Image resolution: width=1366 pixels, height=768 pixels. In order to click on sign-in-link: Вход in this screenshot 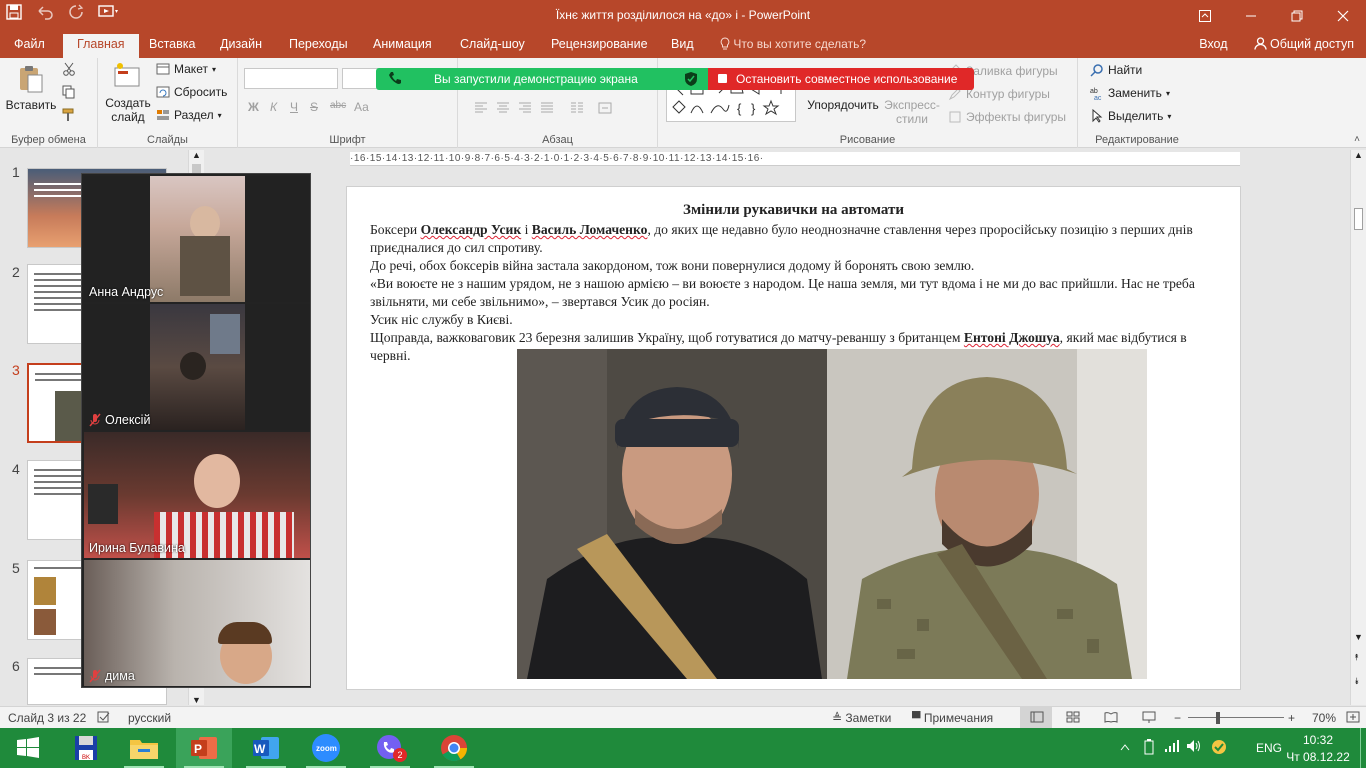, I will do `click(1213, 44)`.